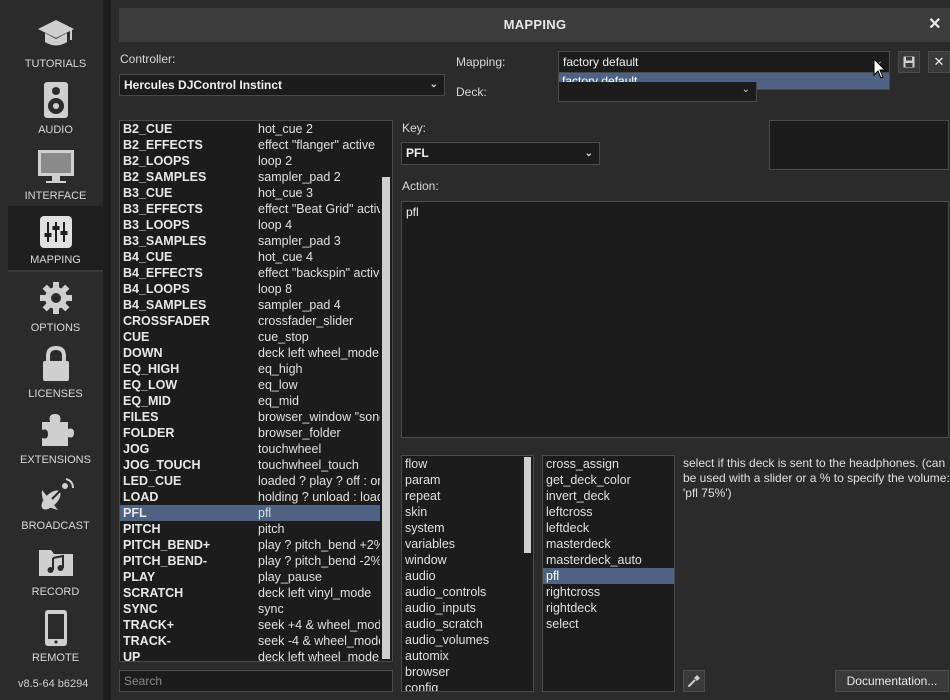 The width and height of the screenshot is (950, 700). Describe the element at coordinates (467, 608) in the screenshot. I see `list-item: audio_inputs` at that location.